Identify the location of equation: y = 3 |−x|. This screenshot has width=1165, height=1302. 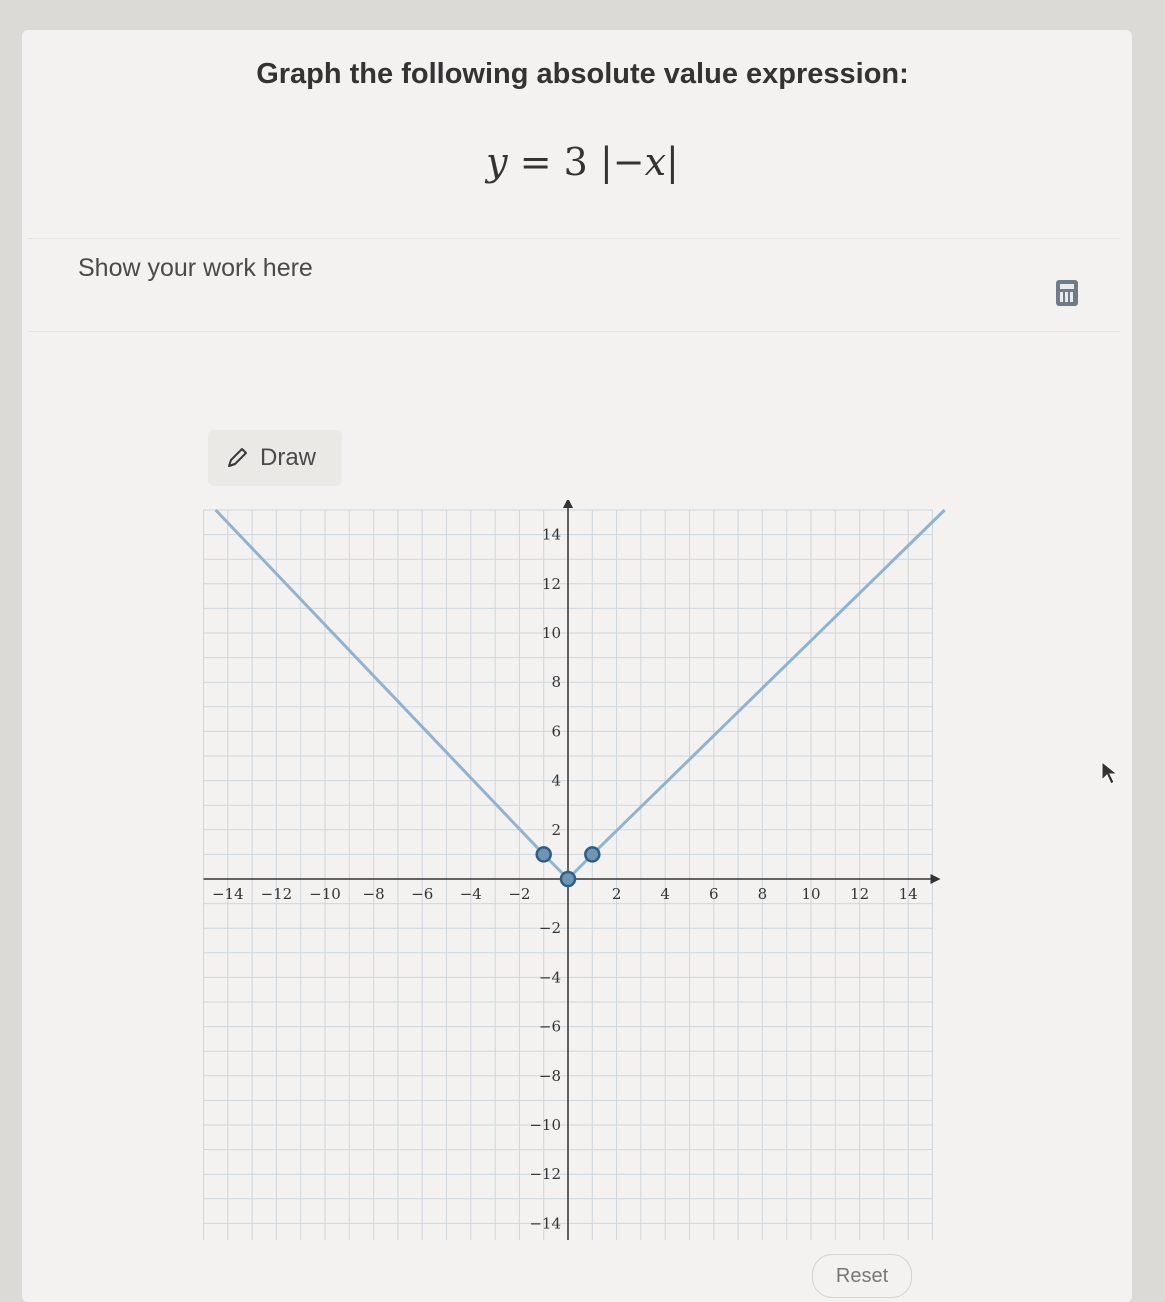
(582, 162).